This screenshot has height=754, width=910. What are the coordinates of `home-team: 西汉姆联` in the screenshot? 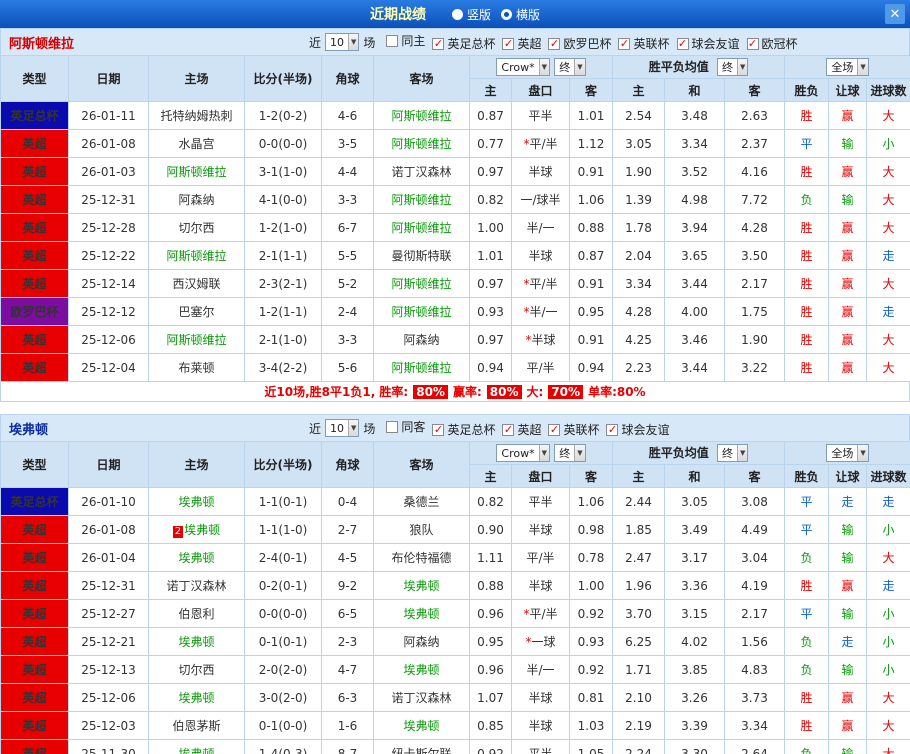 It's located at (196, 283).